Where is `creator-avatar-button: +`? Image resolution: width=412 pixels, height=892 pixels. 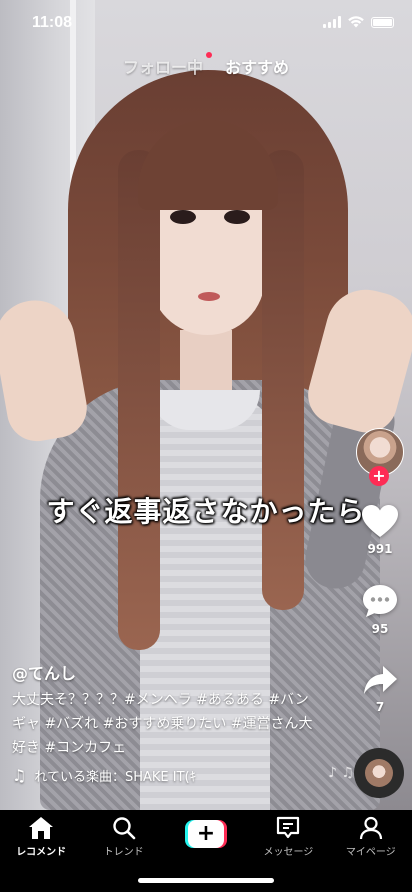
creator-avatar-button: + is located at coordinates (380, 457).